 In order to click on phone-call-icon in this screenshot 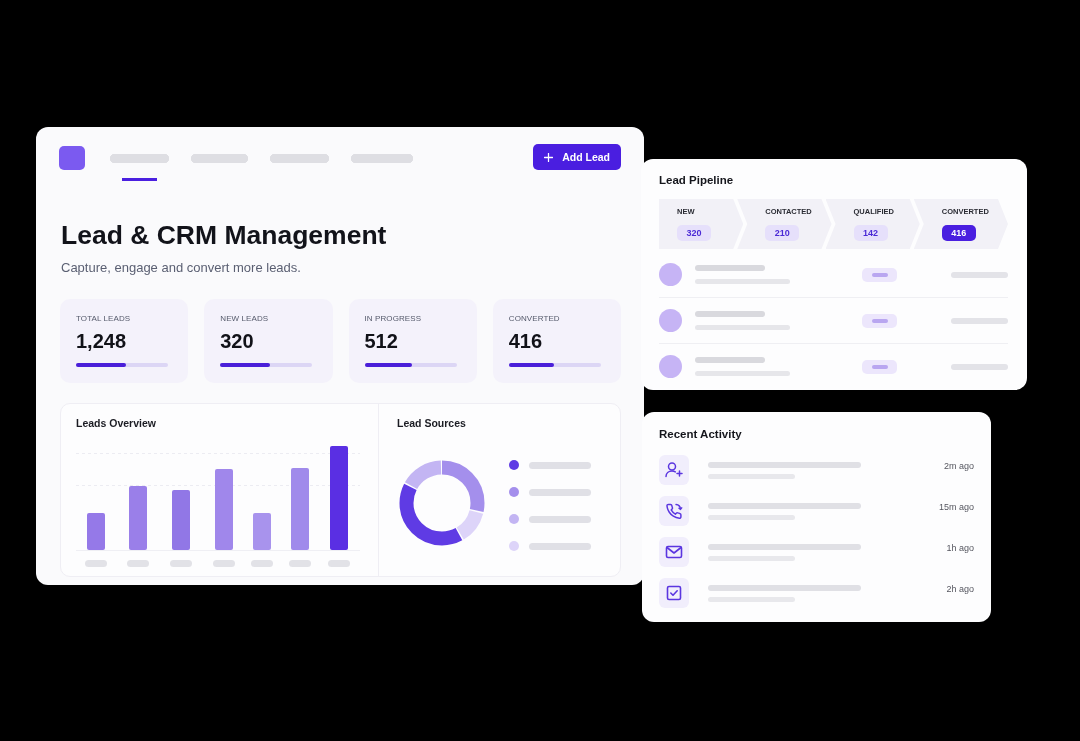, I will do `click(674, 511)`.